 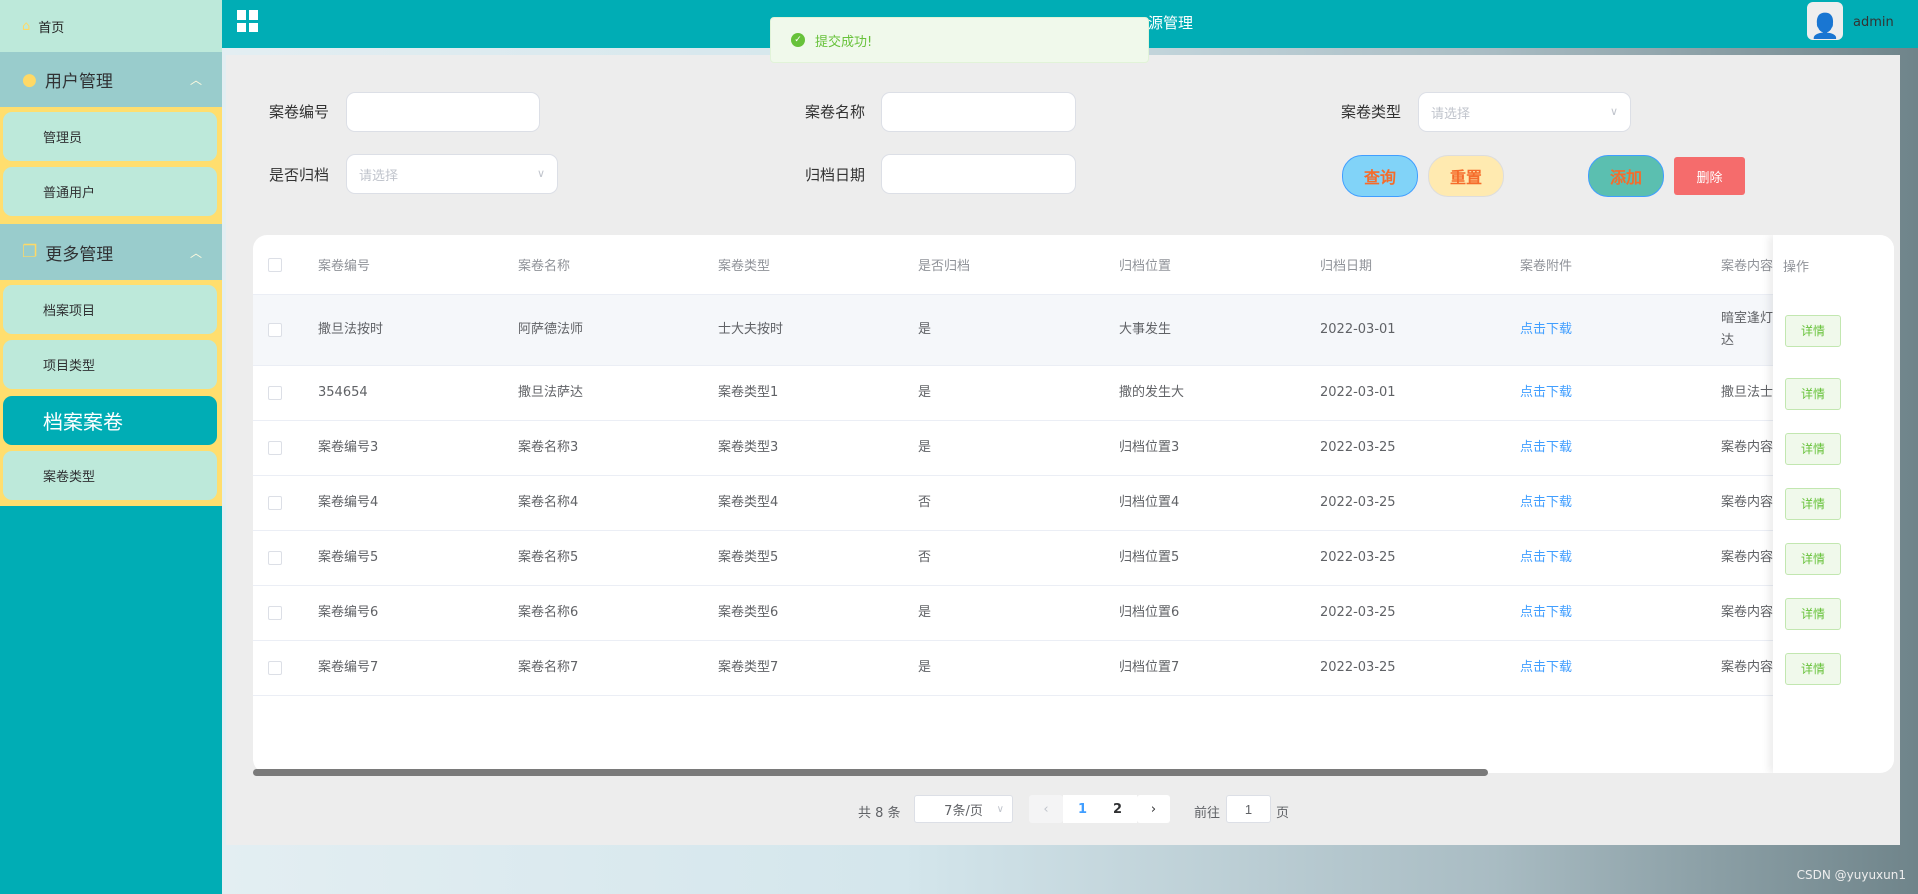 I want to click on table-cell: 案卷名称5, so click(x=548, y=557).